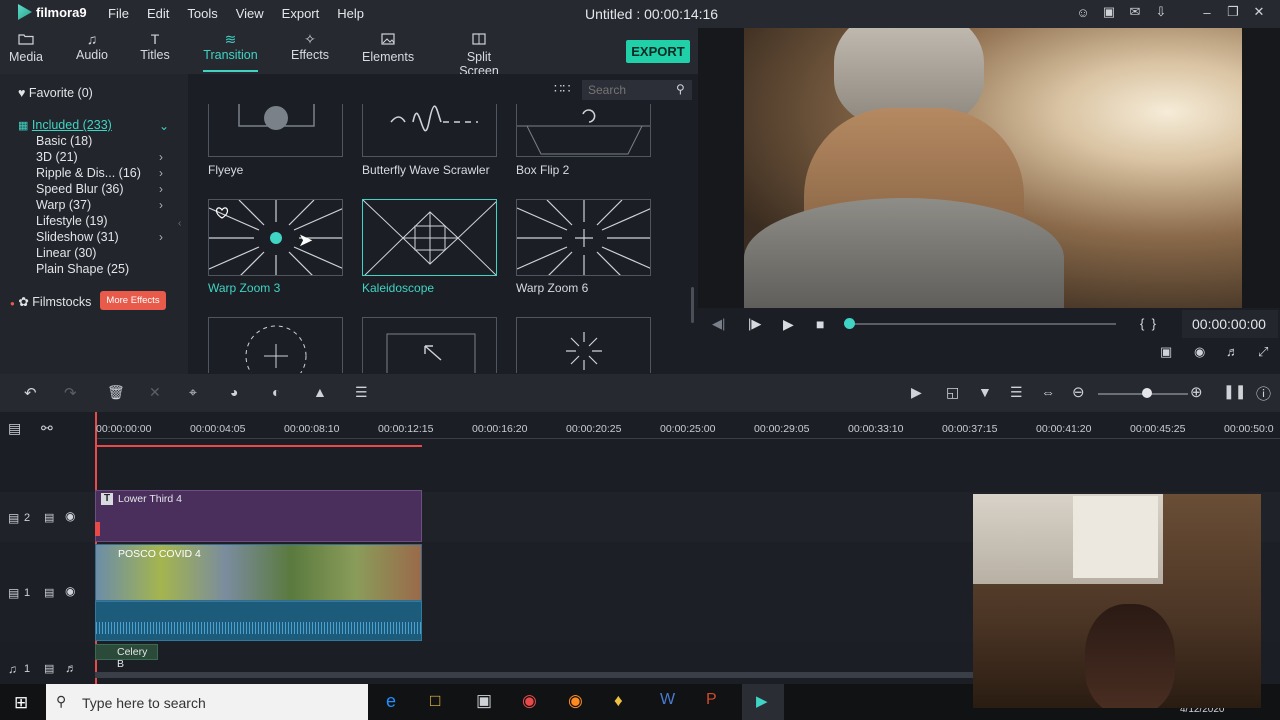 The width and height of the screenshot is (1280, 720). What do you see at coordinates (983, 324) in the screenshot?
I see `playback-slider` at bounding box center [983, 324].